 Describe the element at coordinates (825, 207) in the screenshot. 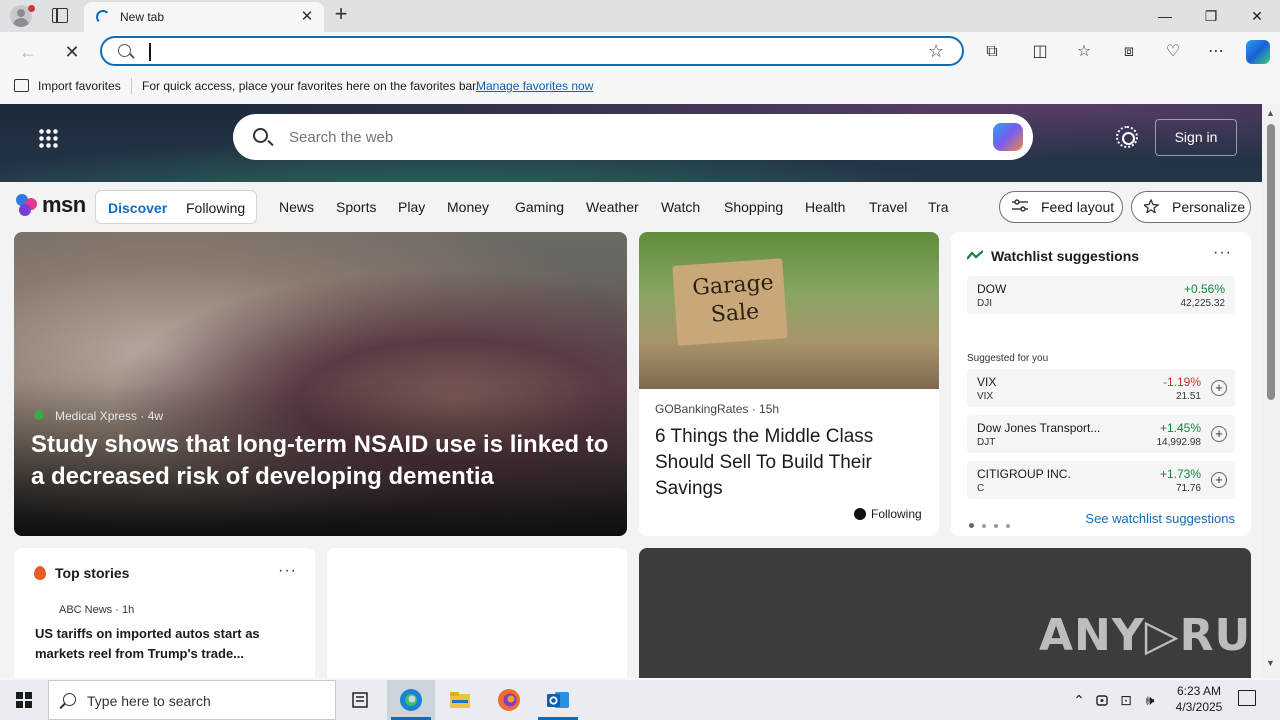

I see `category-health: Health` at that location.